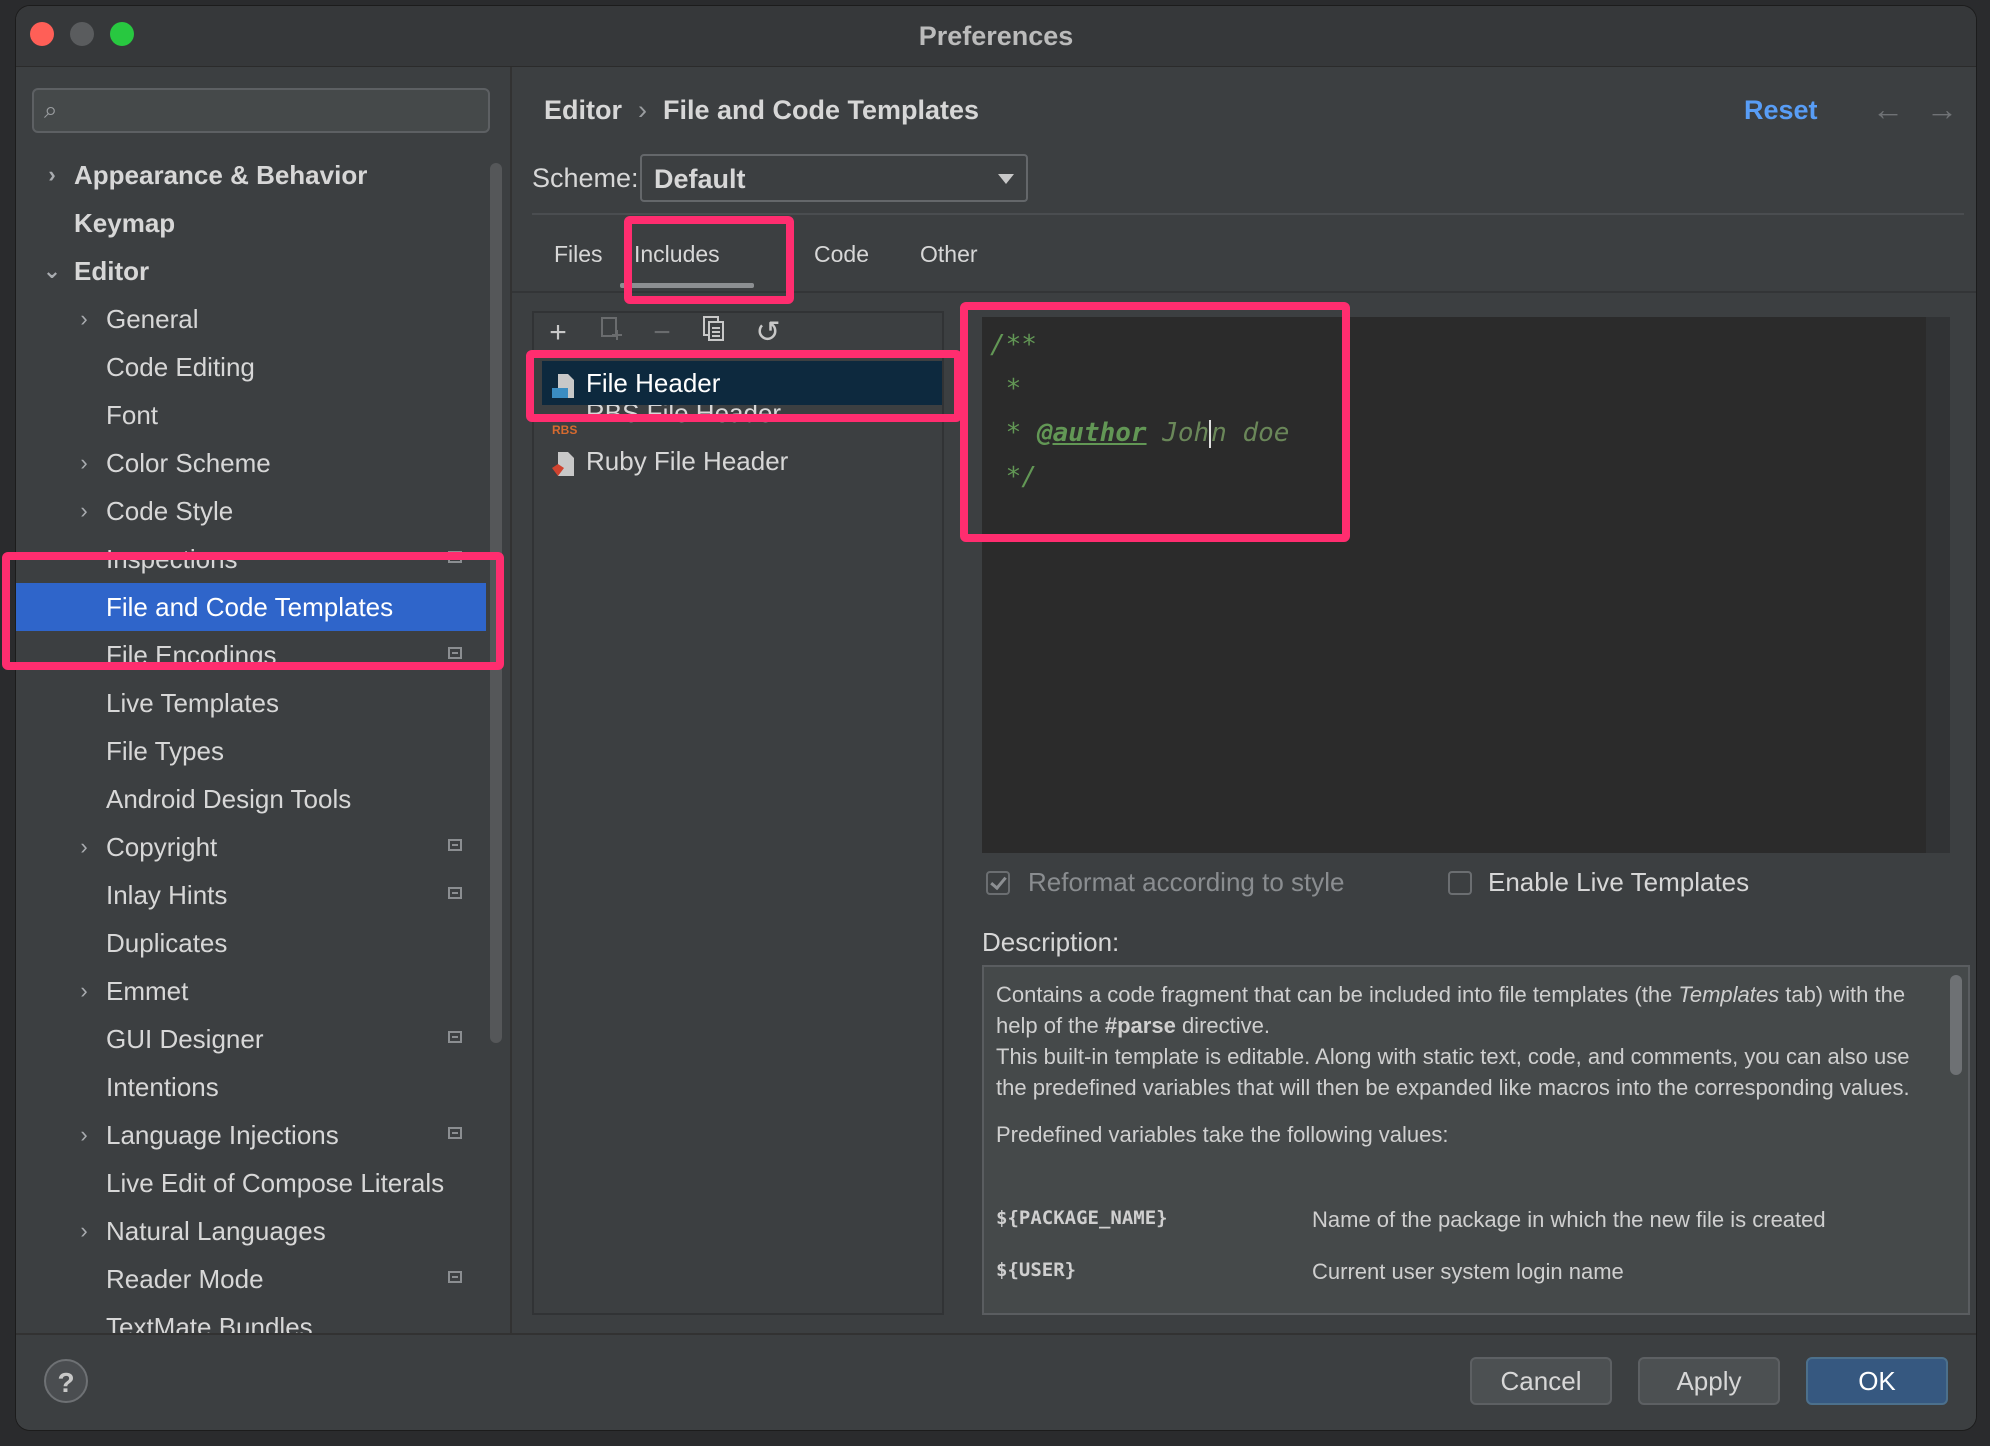 The height and width of the screenshot is (1446, 1990). I want to click on template-item-label: Ruby File Header, so click(687, 461).